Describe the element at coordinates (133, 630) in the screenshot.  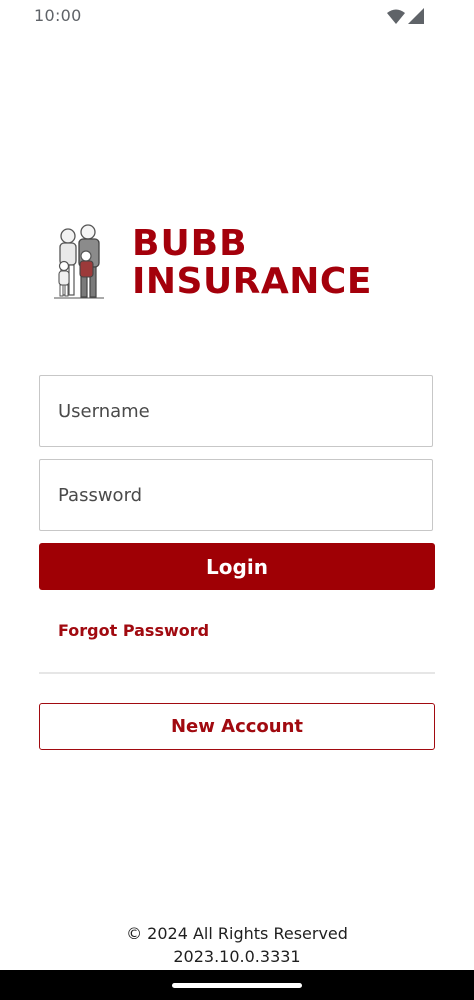
I see `forgot-password-link: Forgot Password` at that location.